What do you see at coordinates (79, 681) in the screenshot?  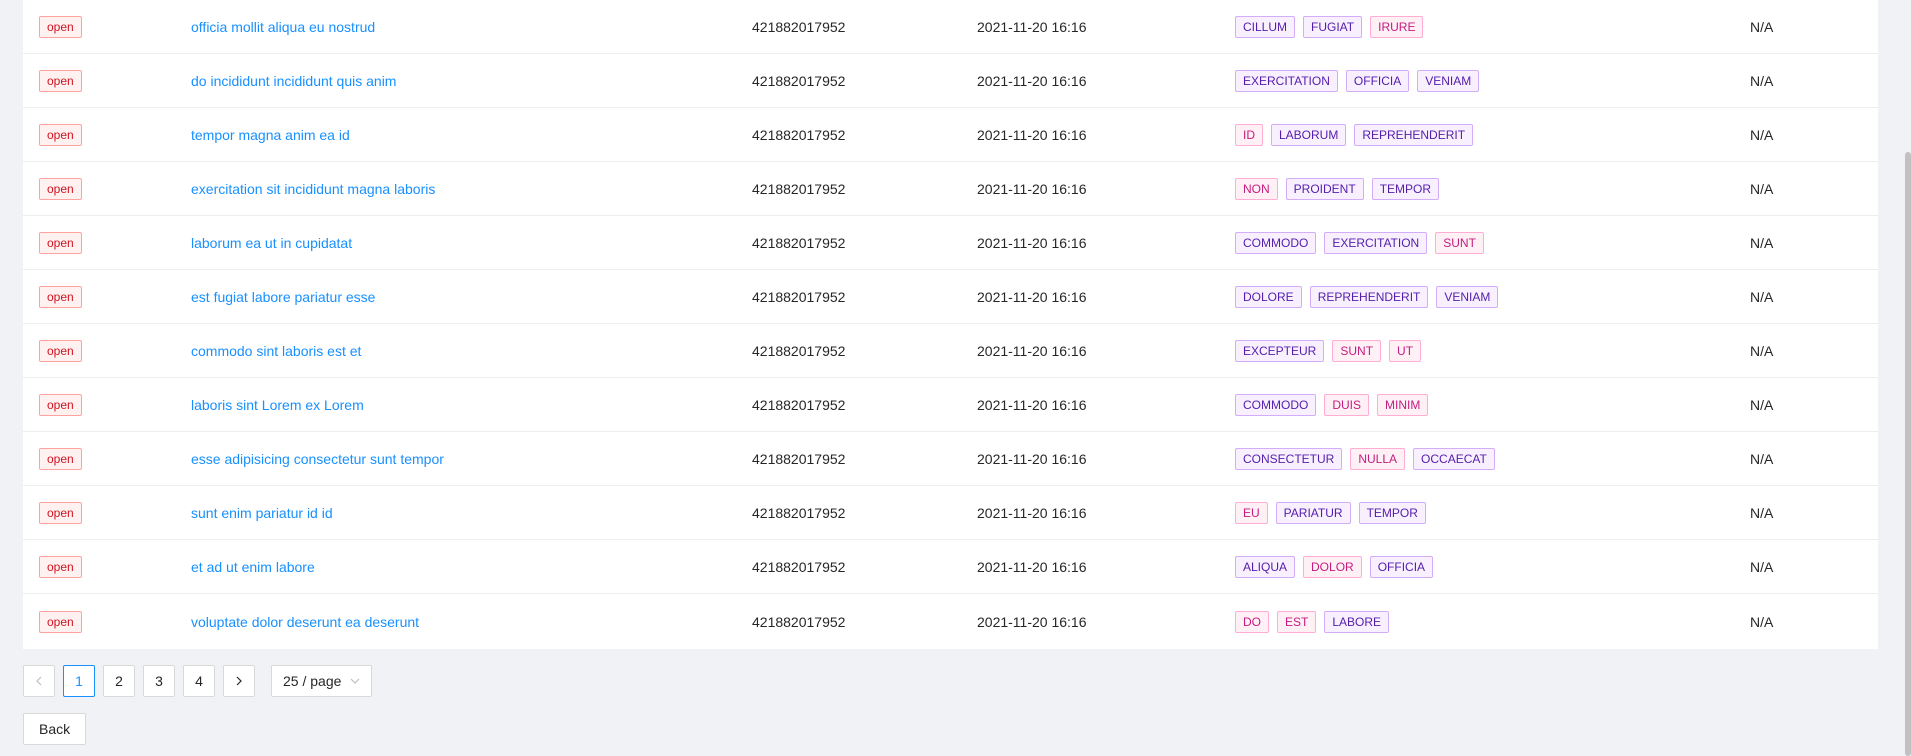 I see `page-1-button: 1` at bounding box center [79, 681].